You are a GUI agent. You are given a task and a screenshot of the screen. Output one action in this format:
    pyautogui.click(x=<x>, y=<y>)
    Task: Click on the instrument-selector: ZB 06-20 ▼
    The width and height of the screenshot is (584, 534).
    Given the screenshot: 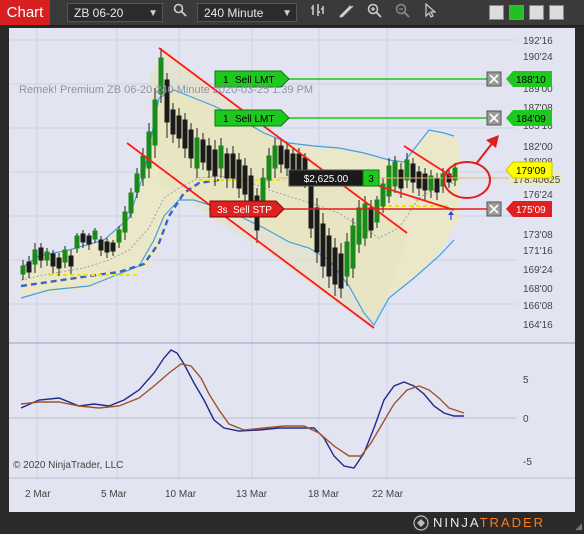 What is the action you would take?
    pyautogui.click(x=115, y=12)
    